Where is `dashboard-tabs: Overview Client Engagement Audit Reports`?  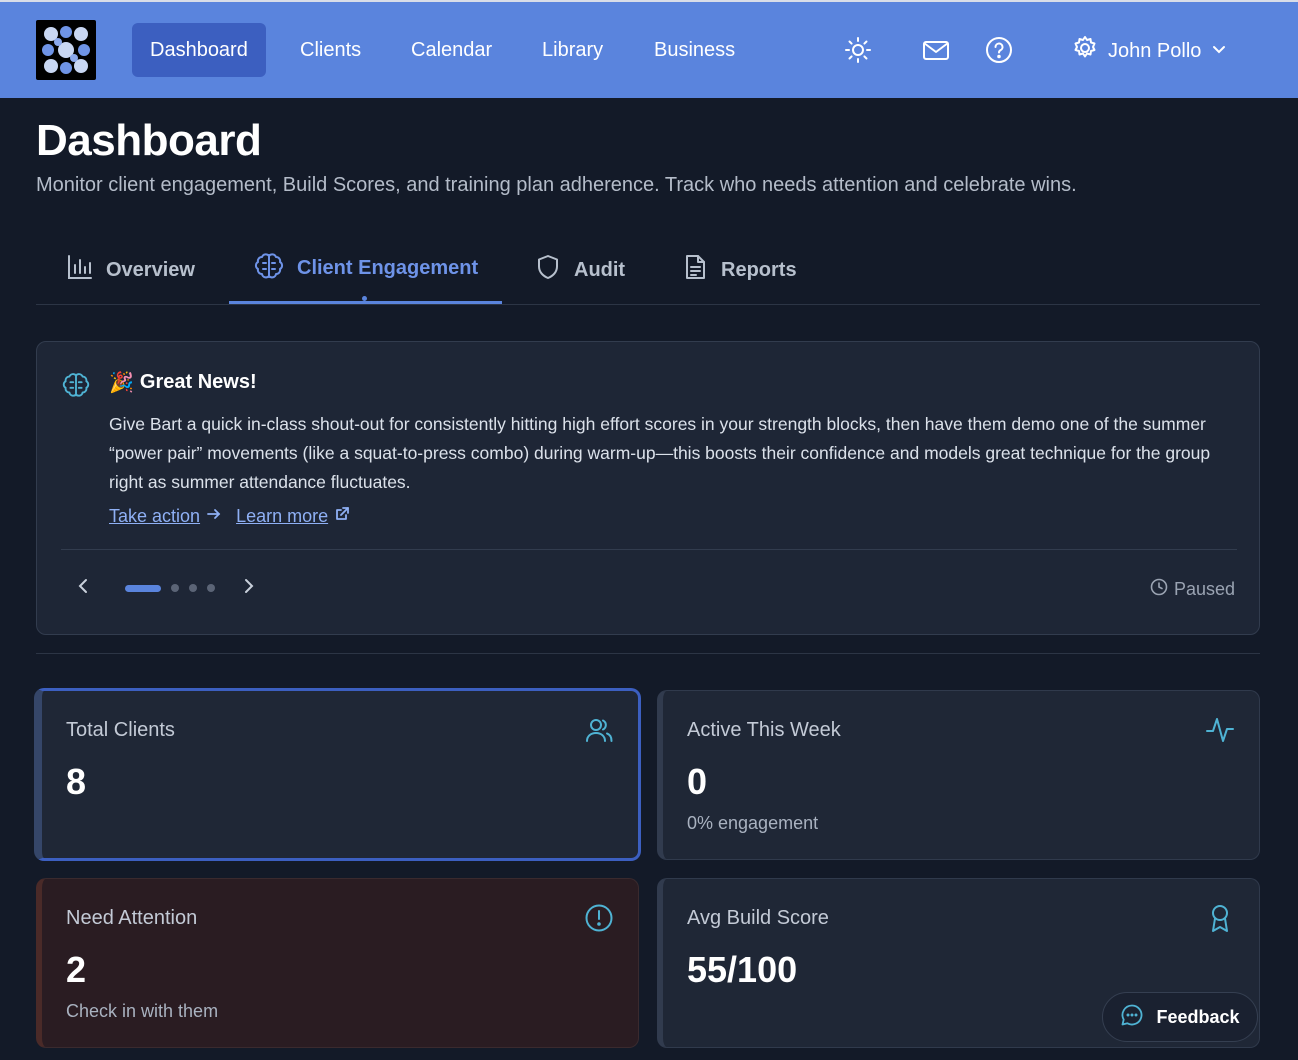
dashboard-tabs: Overview Client Engagement Audit Reports is located at coordinates (648, 270).